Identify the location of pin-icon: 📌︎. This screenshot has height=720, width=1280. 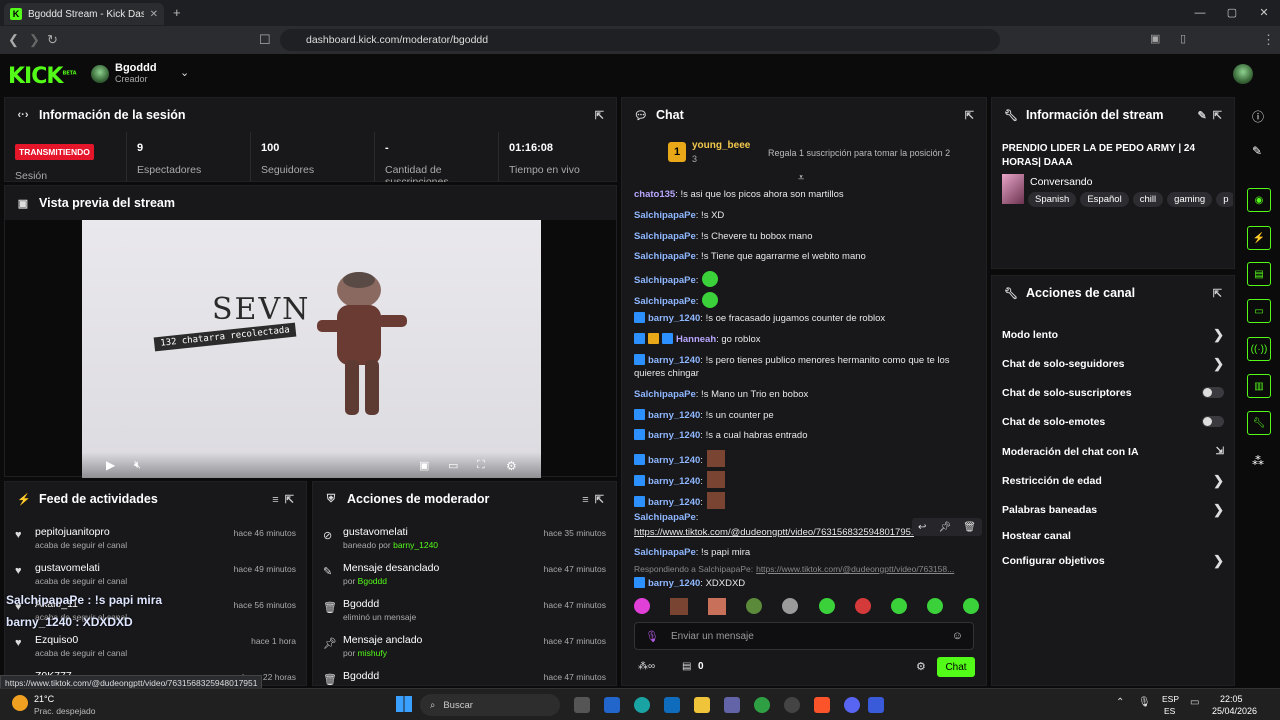
(944, 527).